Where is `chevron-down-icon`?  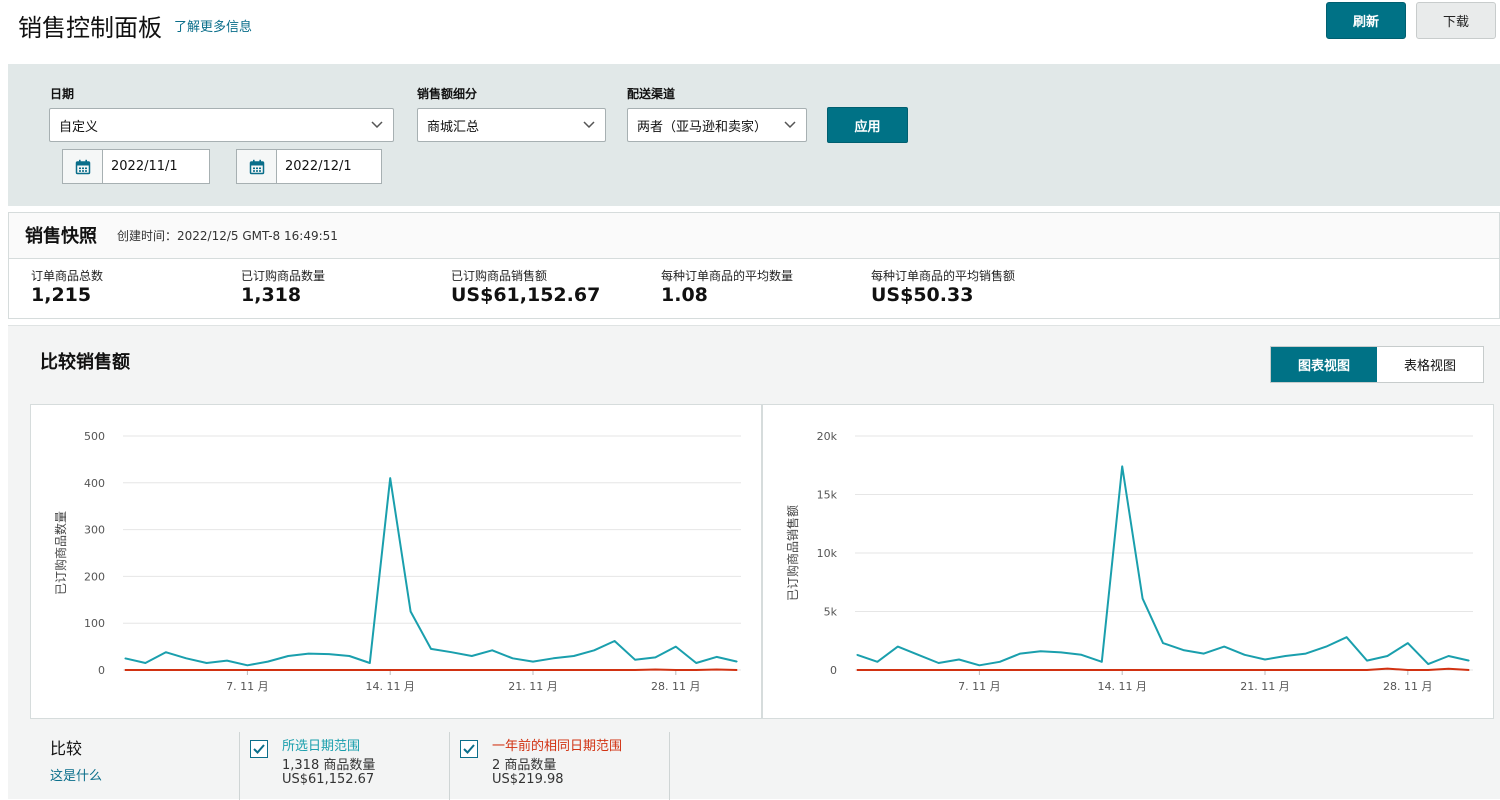
chevron-down-icon is located at coordinates (589, 125).